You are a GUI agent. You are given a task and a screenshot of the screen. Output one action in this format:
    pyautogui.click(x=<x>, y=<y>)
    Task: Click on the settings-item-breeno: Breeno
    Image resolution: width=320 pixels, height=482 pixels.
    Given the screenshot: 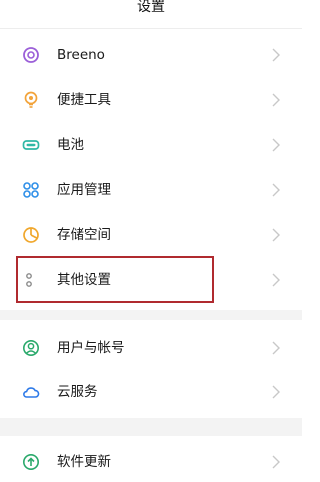 What is the action you would take?
    pyautogui.click(x=151, y=55)
    